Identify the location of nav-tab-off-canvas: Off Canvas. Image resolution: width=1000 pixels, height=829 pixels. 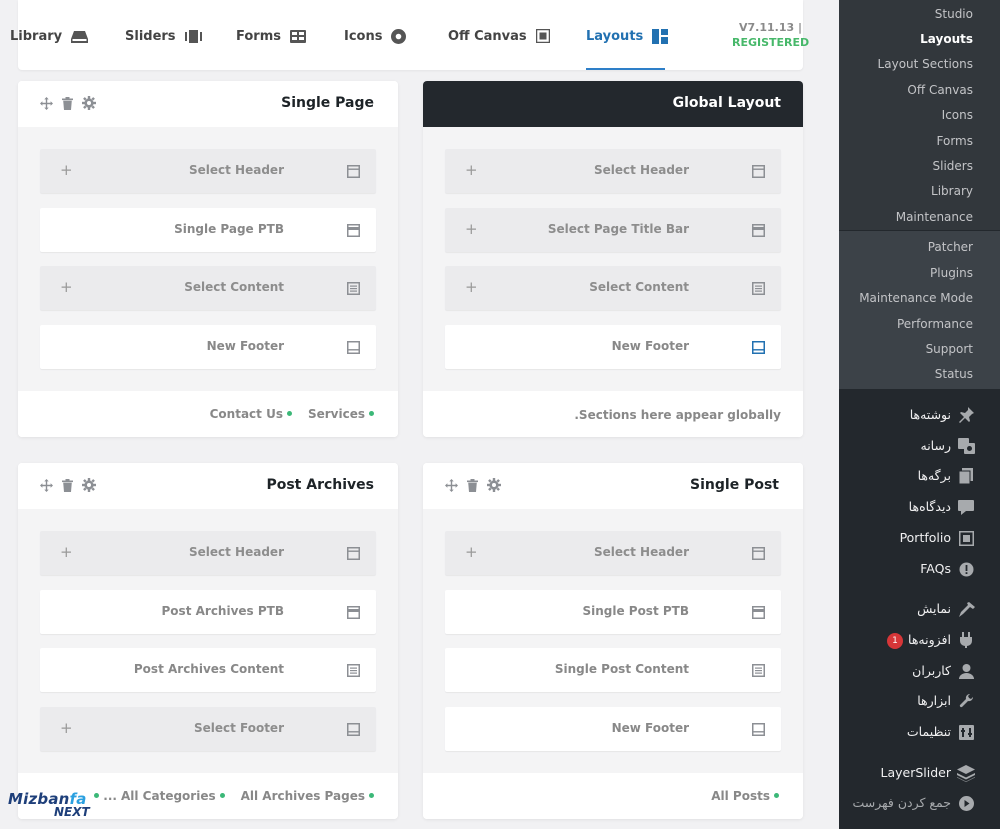
(499, 36).